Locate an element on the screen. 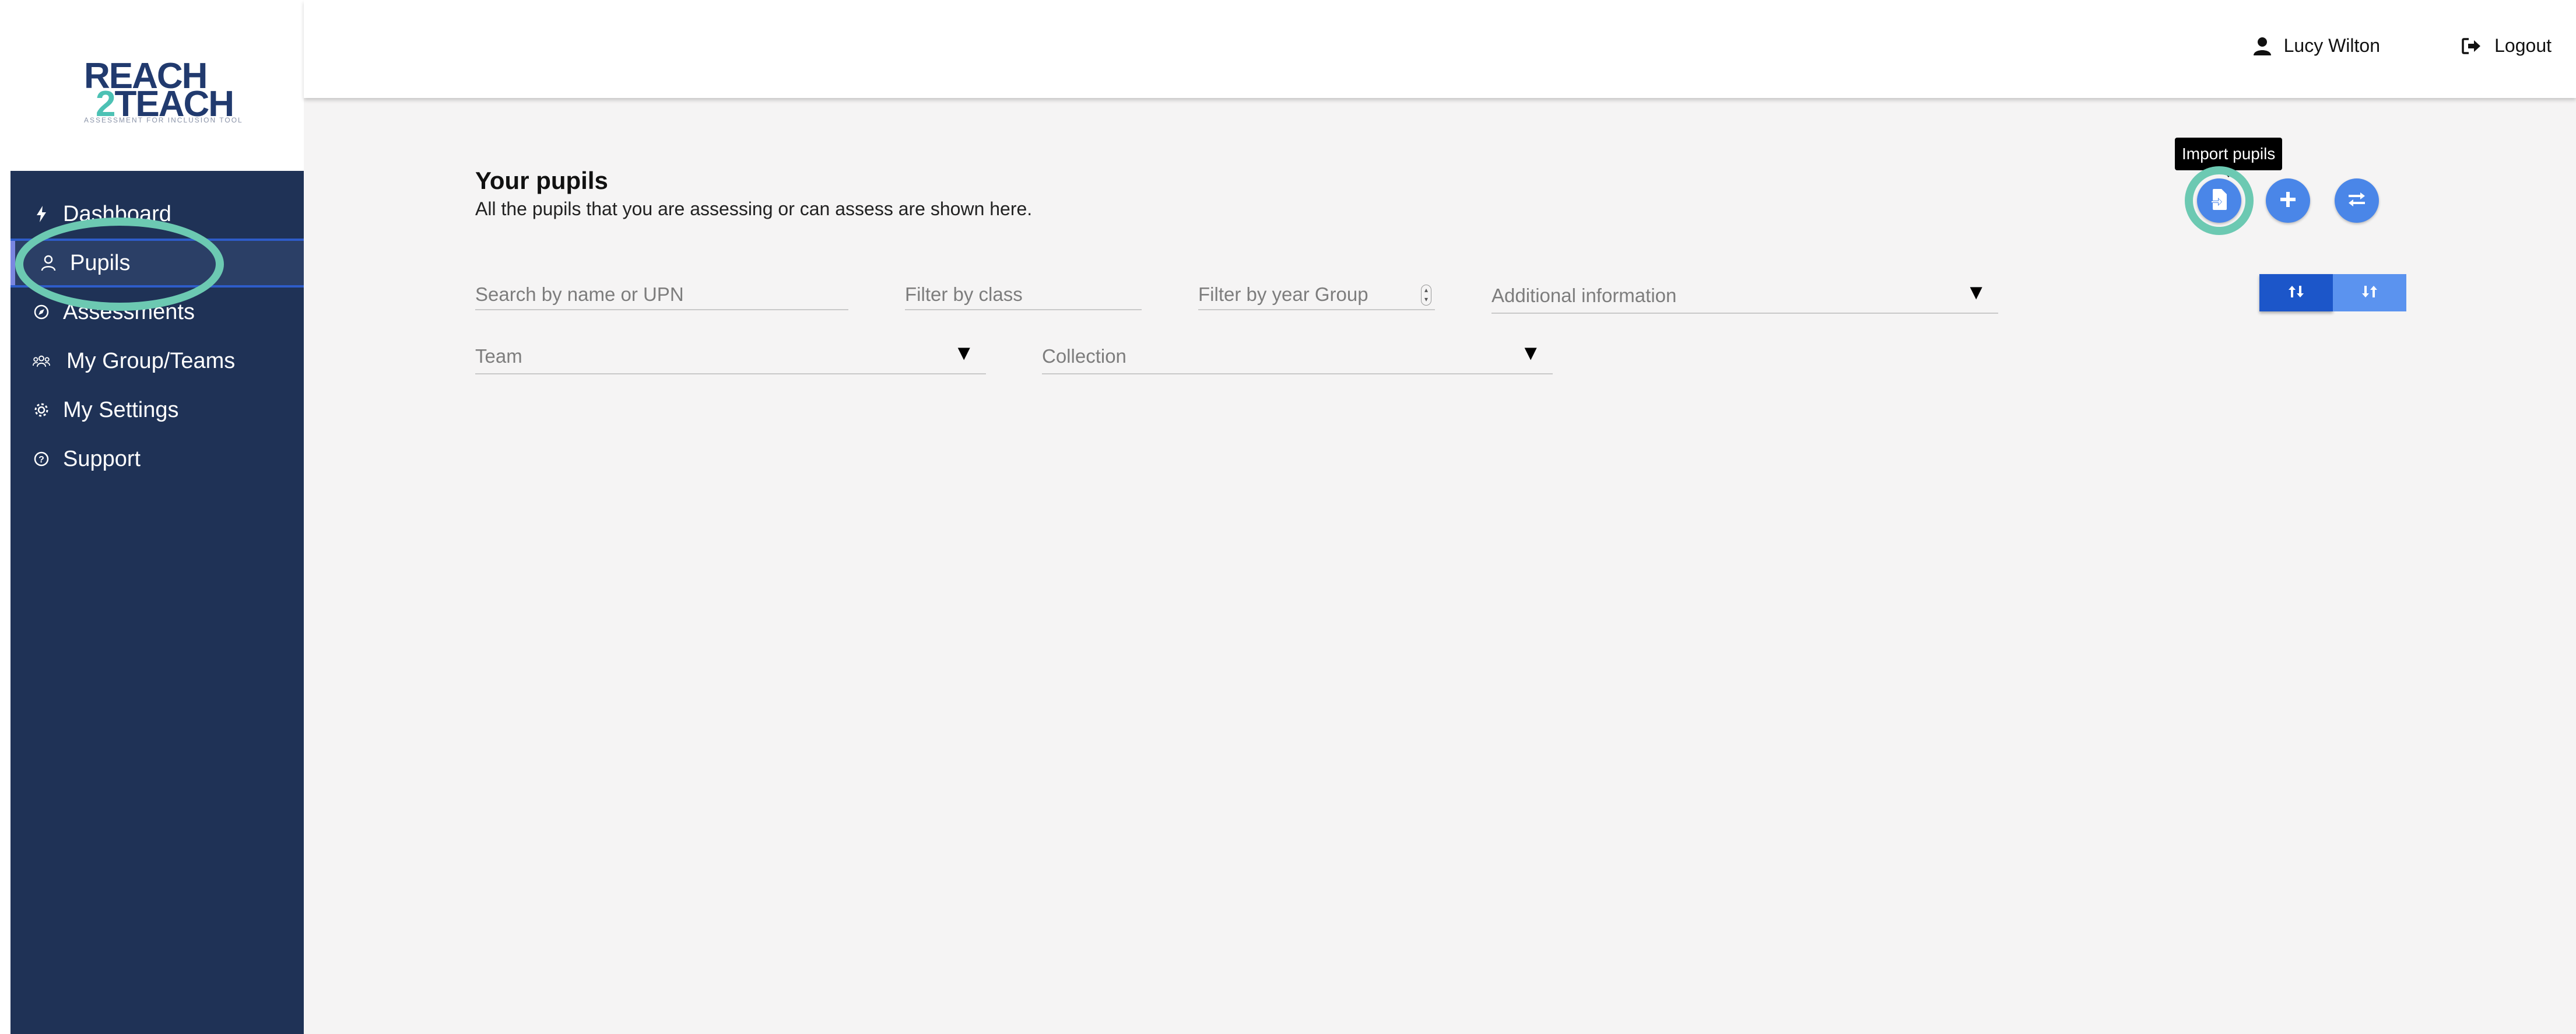  number-spinner-icon: ▴ ▾ is located at coordinates (1426, 295).